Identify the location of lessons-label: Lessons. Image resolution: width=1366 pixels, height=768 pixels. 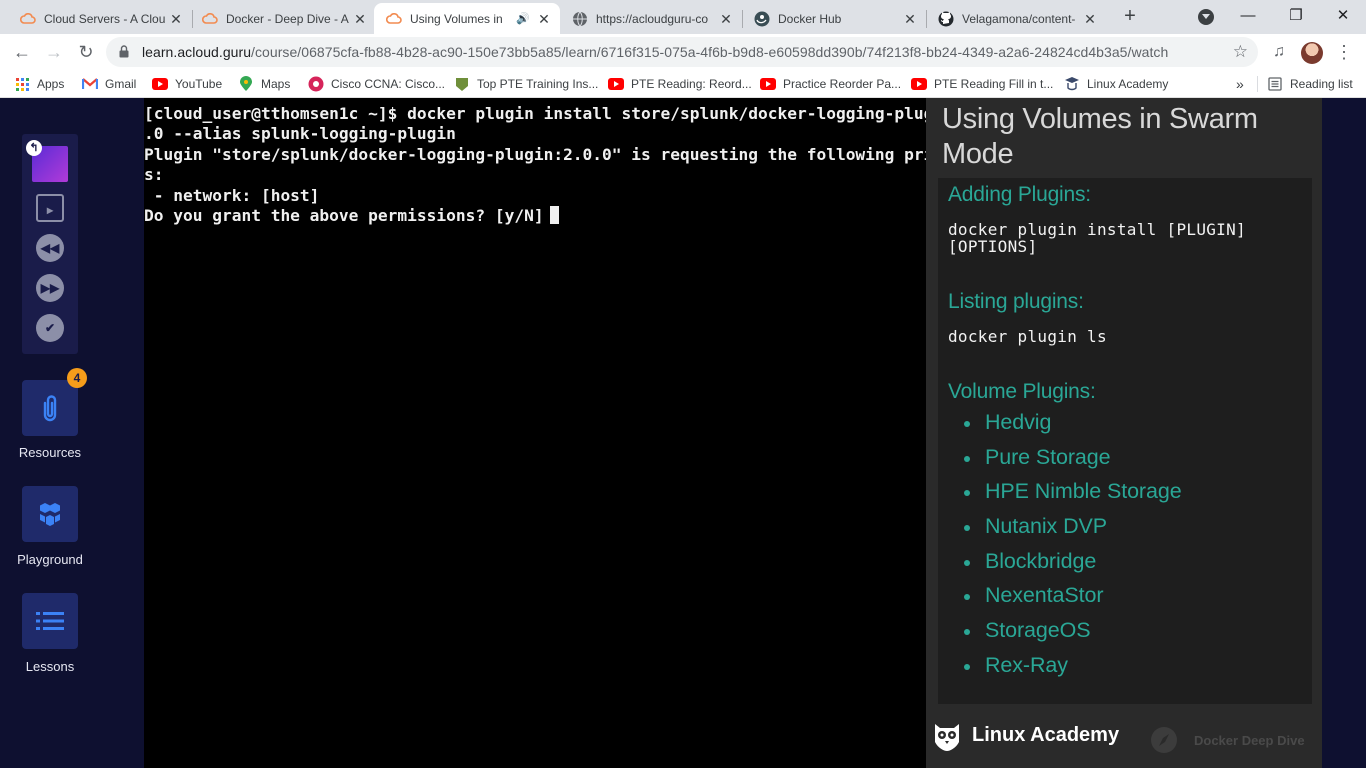
(50, 666).